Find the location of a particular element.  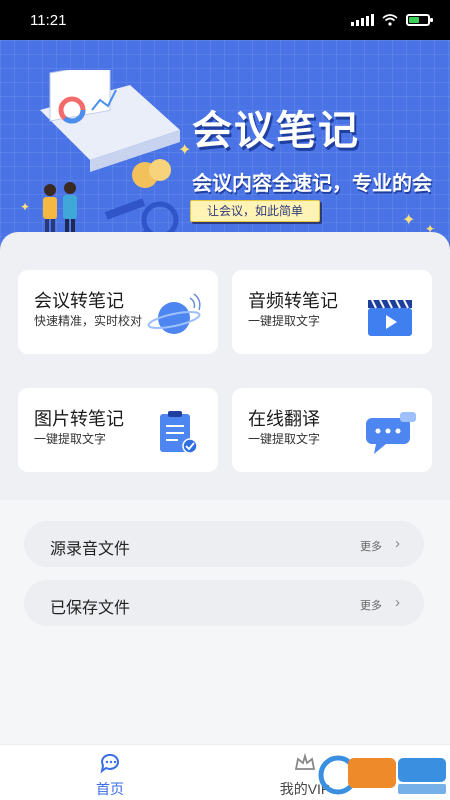

feature-title: 在线翻译 is located at coordinates (284, 419).